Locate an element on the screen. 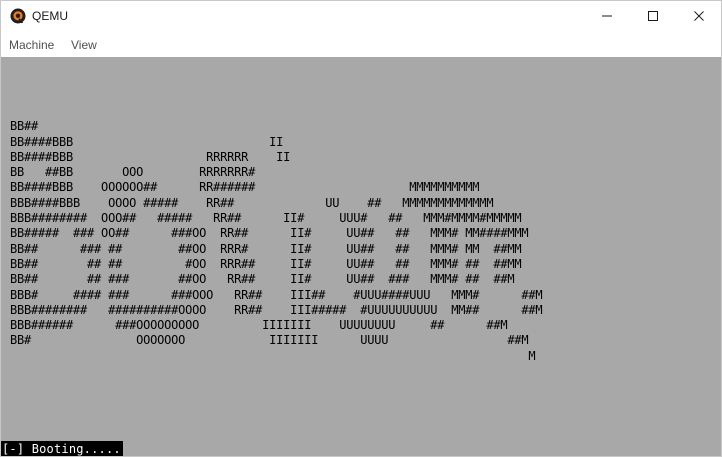 The image size is (722, 457). window-title: QEMU is located at coordinates (50, 16).